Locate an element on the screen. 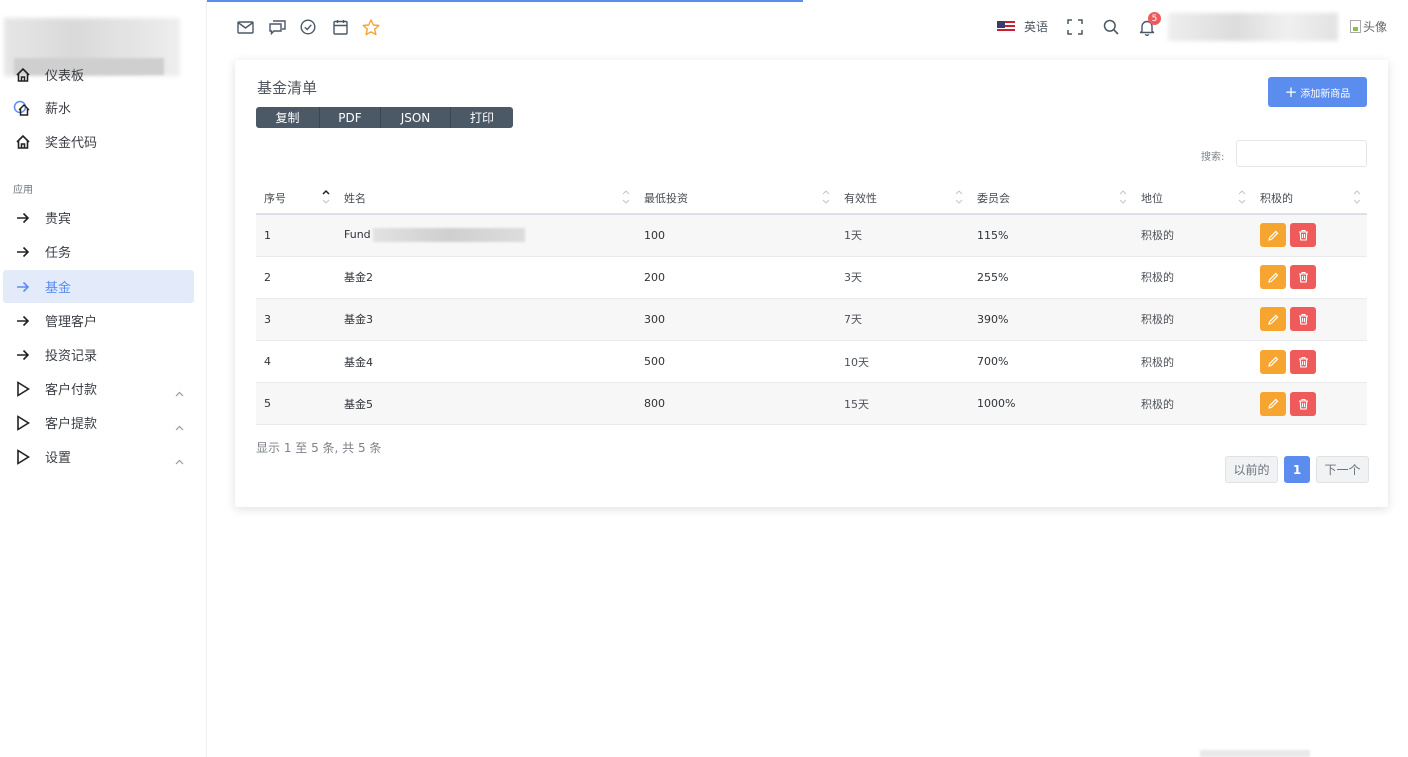 Image resolution: width=1408 pixels, height=757 pixels. pagination: 以前的 1 下一个 is located at coordinates (1297, 469).